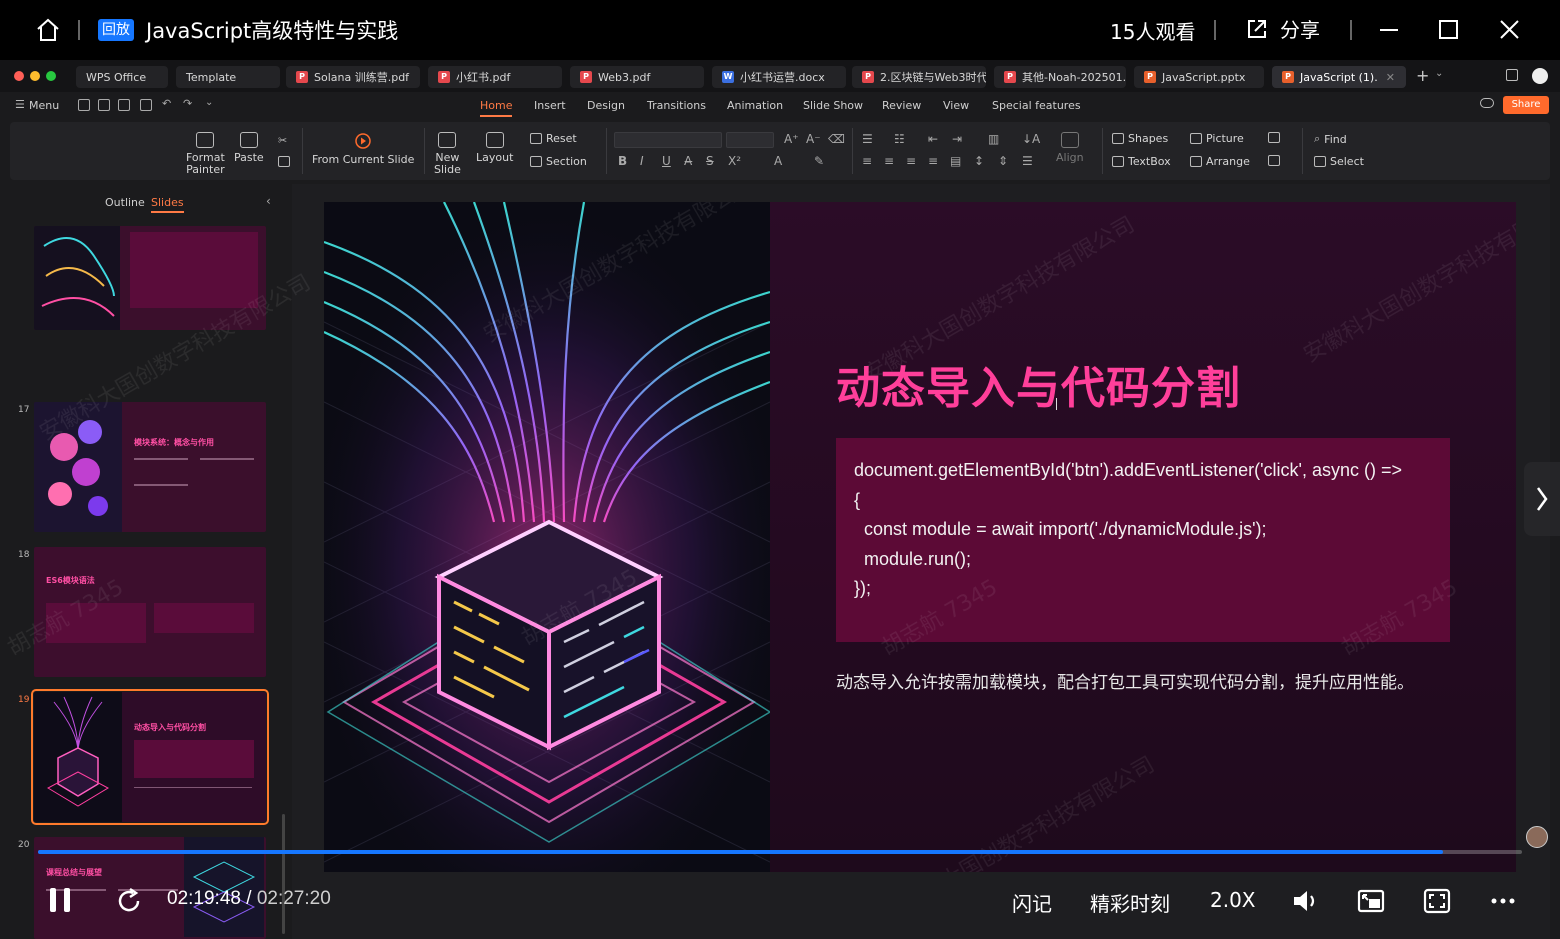  What do you see at coordinates (1060, 77) in the screenshot?
I see `tab-noah-pdf: P 其他-Noah-202501.p` at bounding box center [1060, 77].